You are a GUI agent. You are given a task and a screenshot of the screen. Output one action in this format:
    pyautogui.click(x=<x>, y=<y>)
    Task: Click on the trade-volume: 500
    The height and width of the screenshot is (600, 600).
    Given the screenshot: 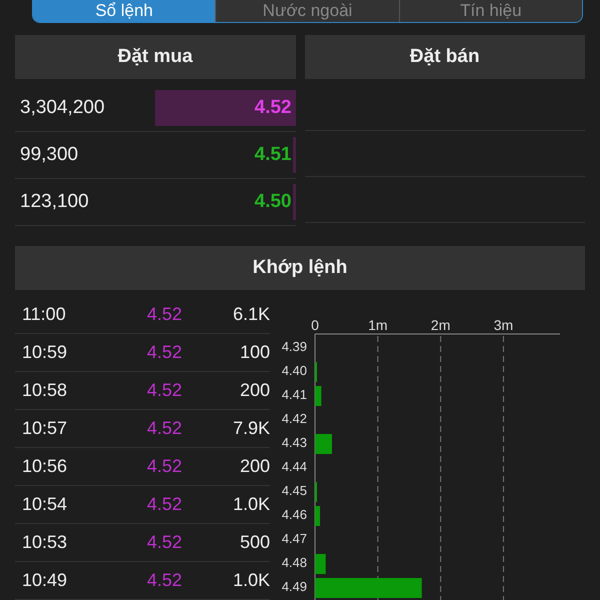 What is the action you would take?
    pyautogui.click(x=254, y=542)
    